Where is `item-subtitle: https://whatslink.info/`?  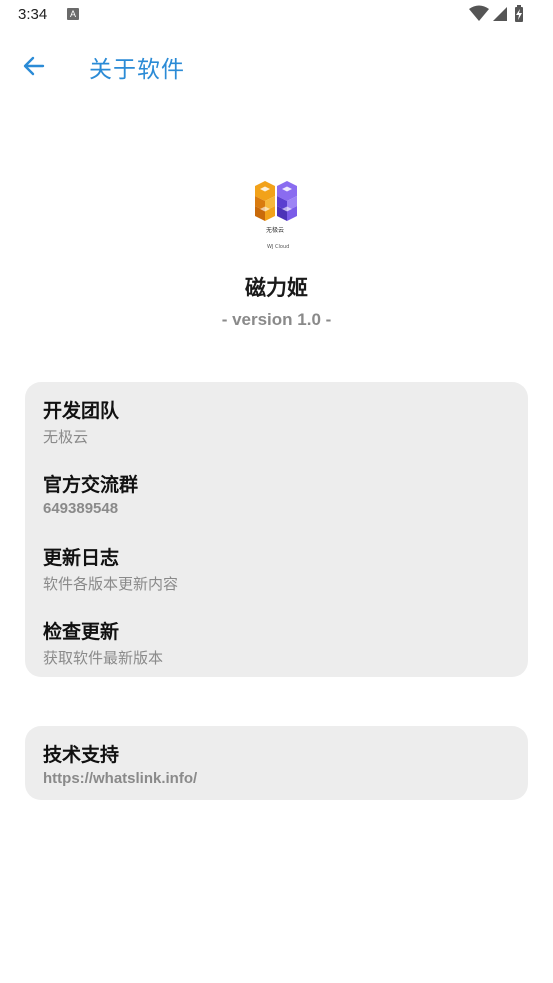
item-subtitle: https://whatslink.info/ is located at coordinates (120, 778).